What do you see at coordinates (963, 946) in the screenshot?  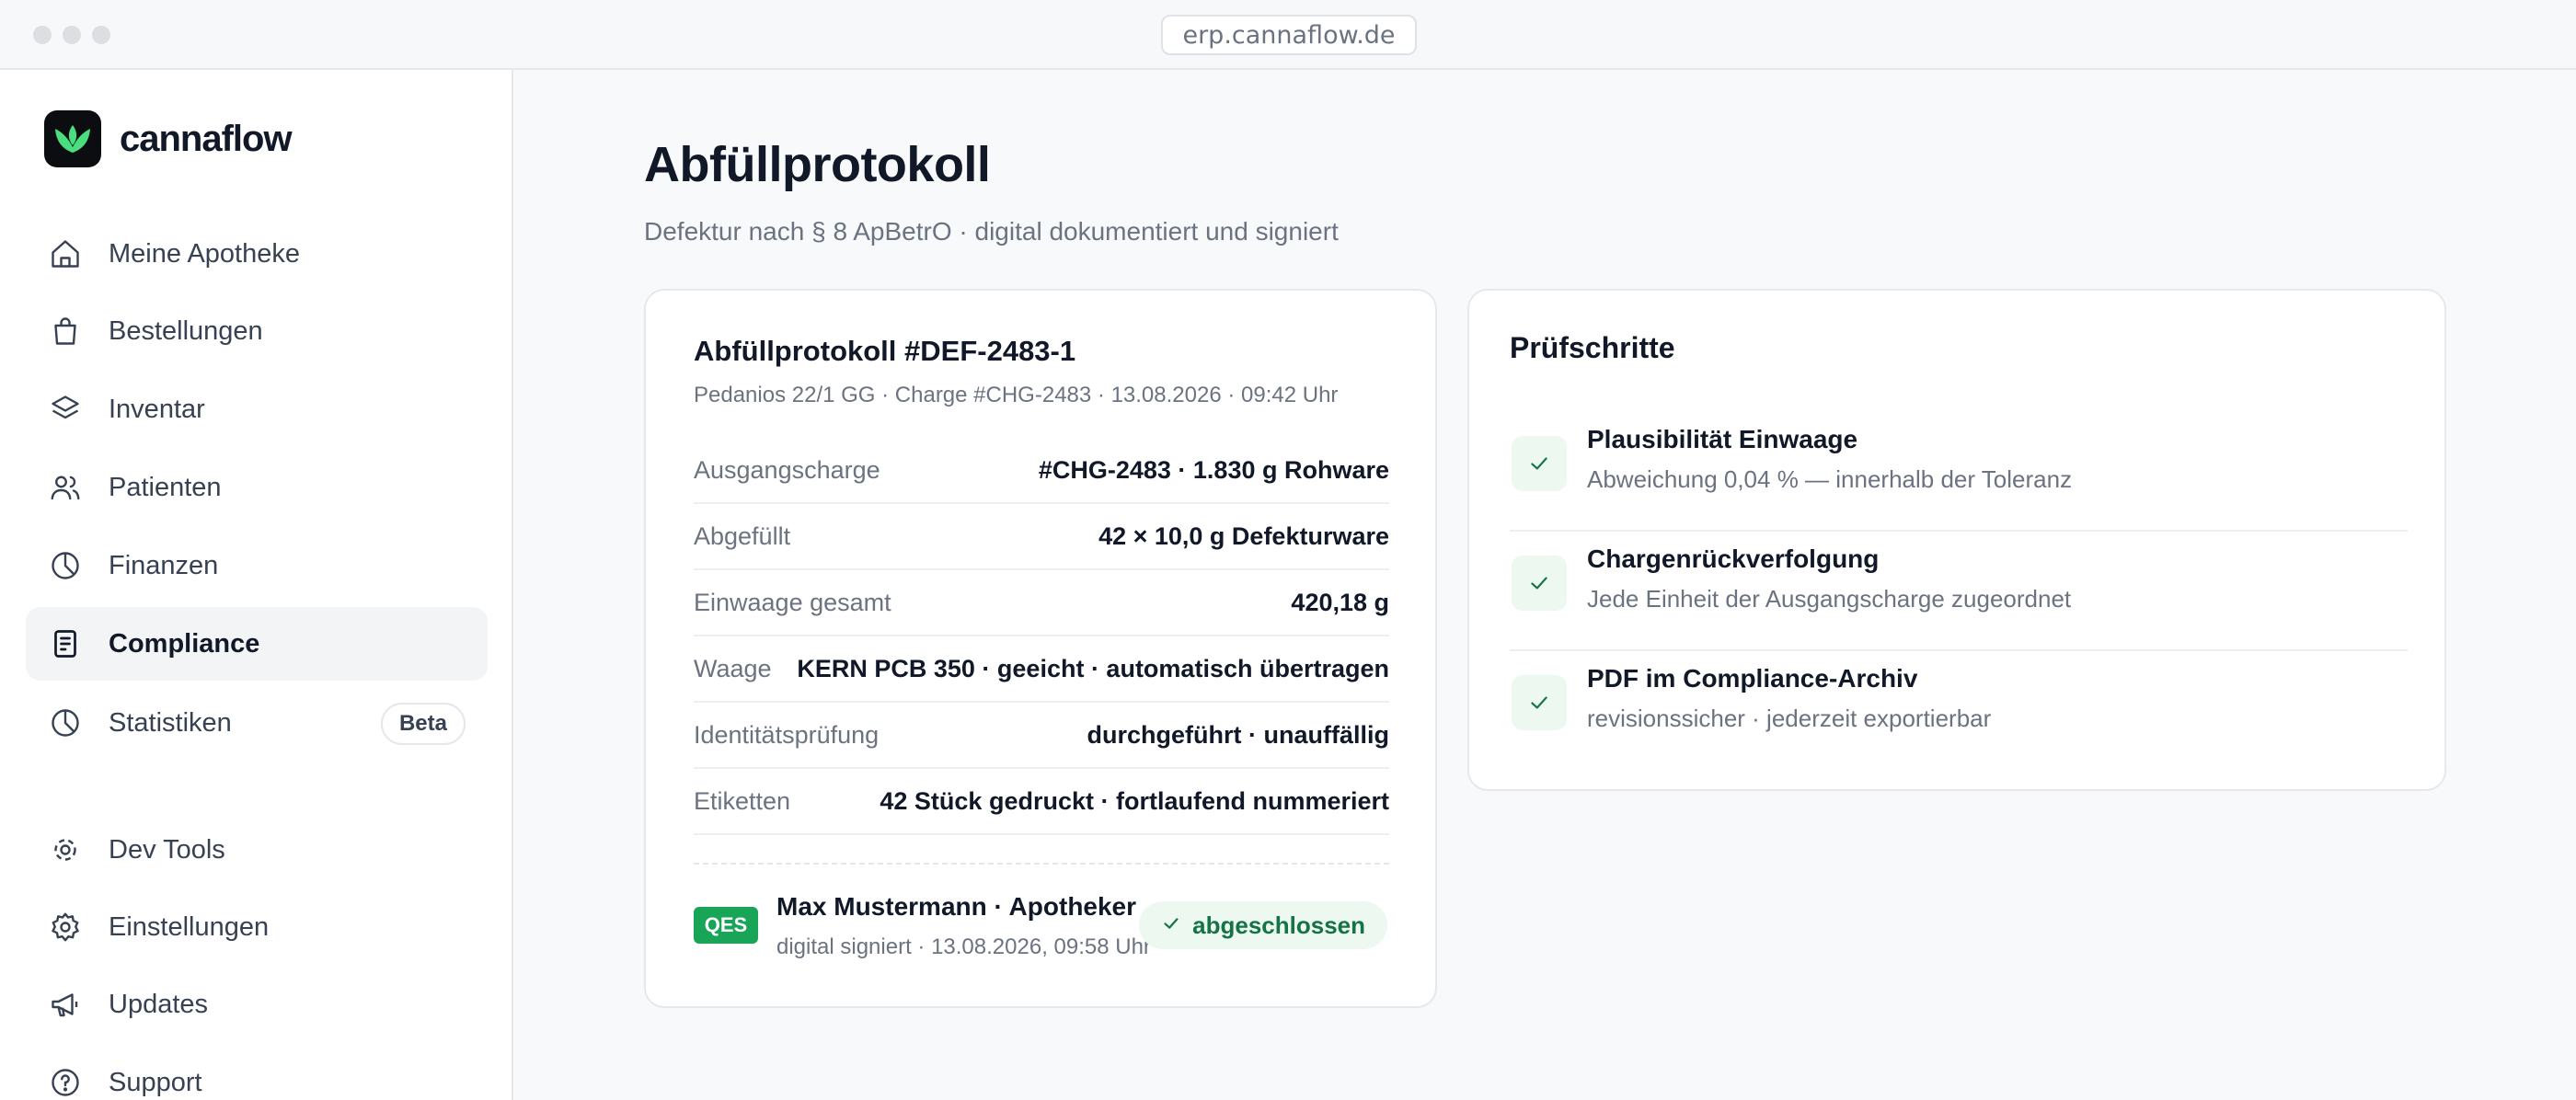 I see `signature-timestamp: digital signiert · 13.08.2026, 09:58 Uhr` at bounding box center [963, 946].